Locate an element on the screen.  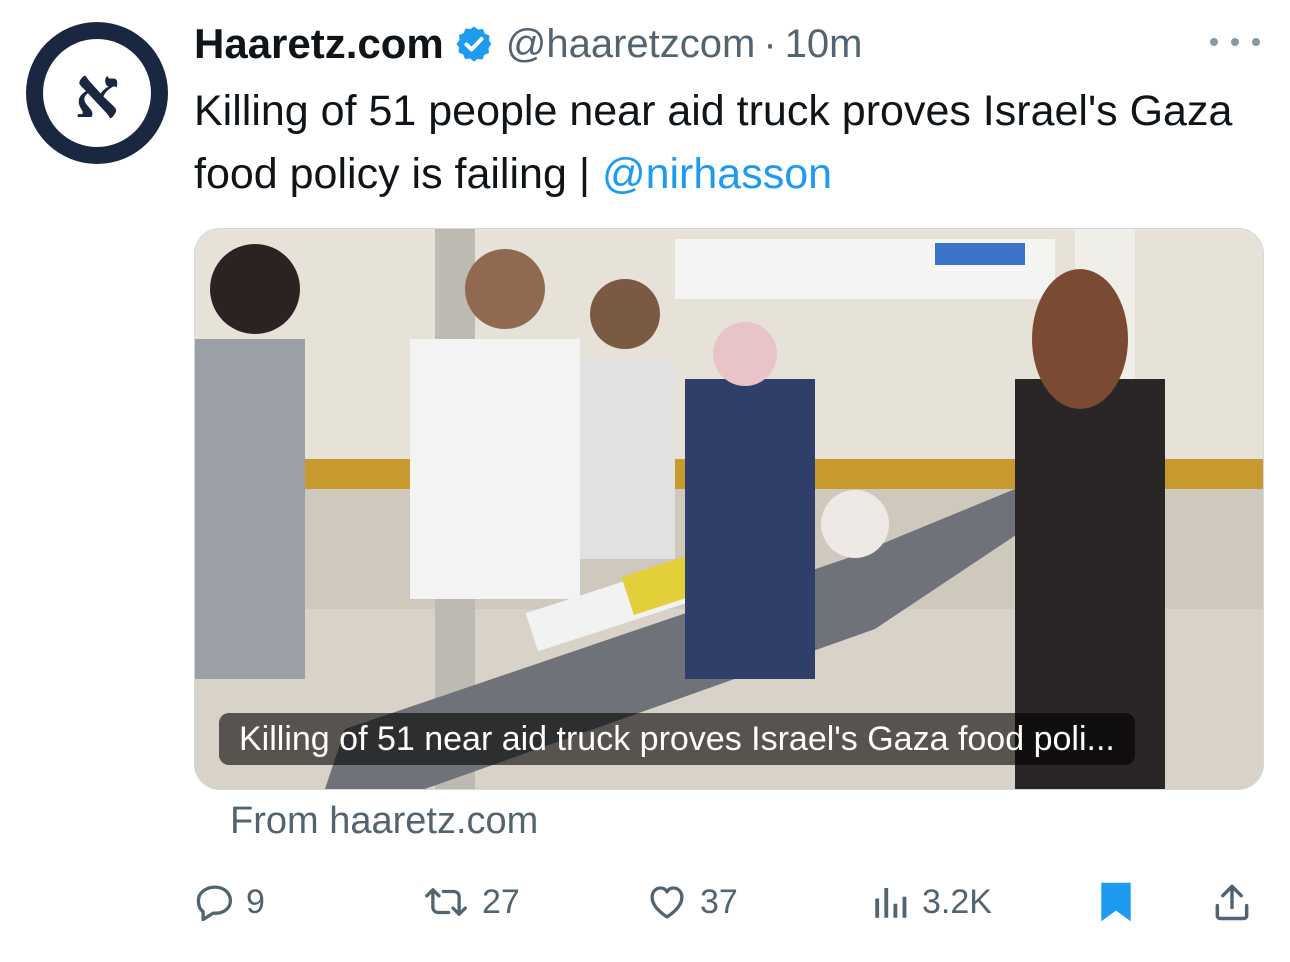
views-chart-icon is located at coordinates (891, 903).